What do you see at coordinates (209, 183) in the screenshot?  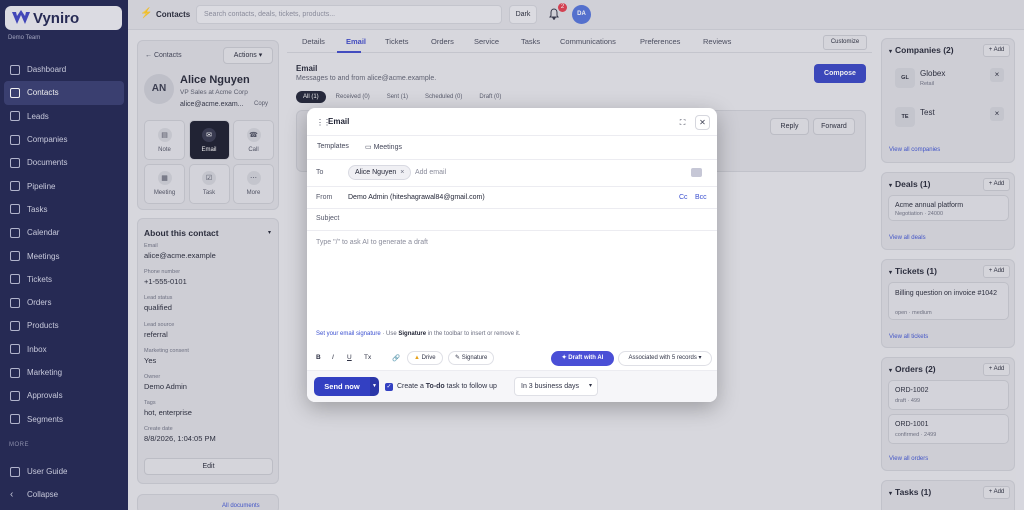 I see `quick-action-task: ☑ Task` at bounding box center [209, 183].